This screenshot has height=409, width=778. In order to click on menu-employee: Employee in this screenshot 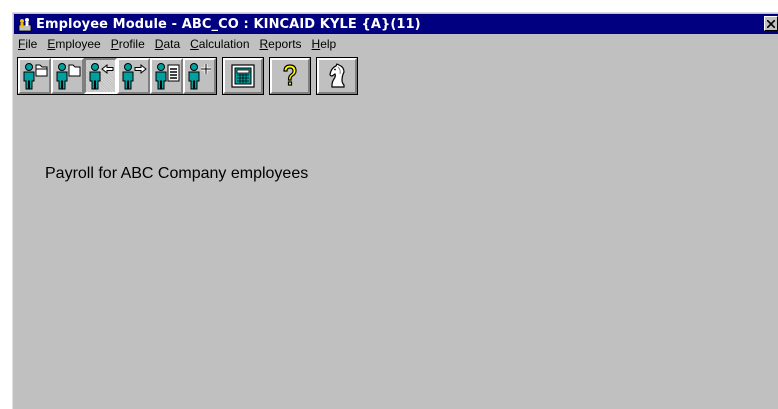, I will do `click(74, 44)`.